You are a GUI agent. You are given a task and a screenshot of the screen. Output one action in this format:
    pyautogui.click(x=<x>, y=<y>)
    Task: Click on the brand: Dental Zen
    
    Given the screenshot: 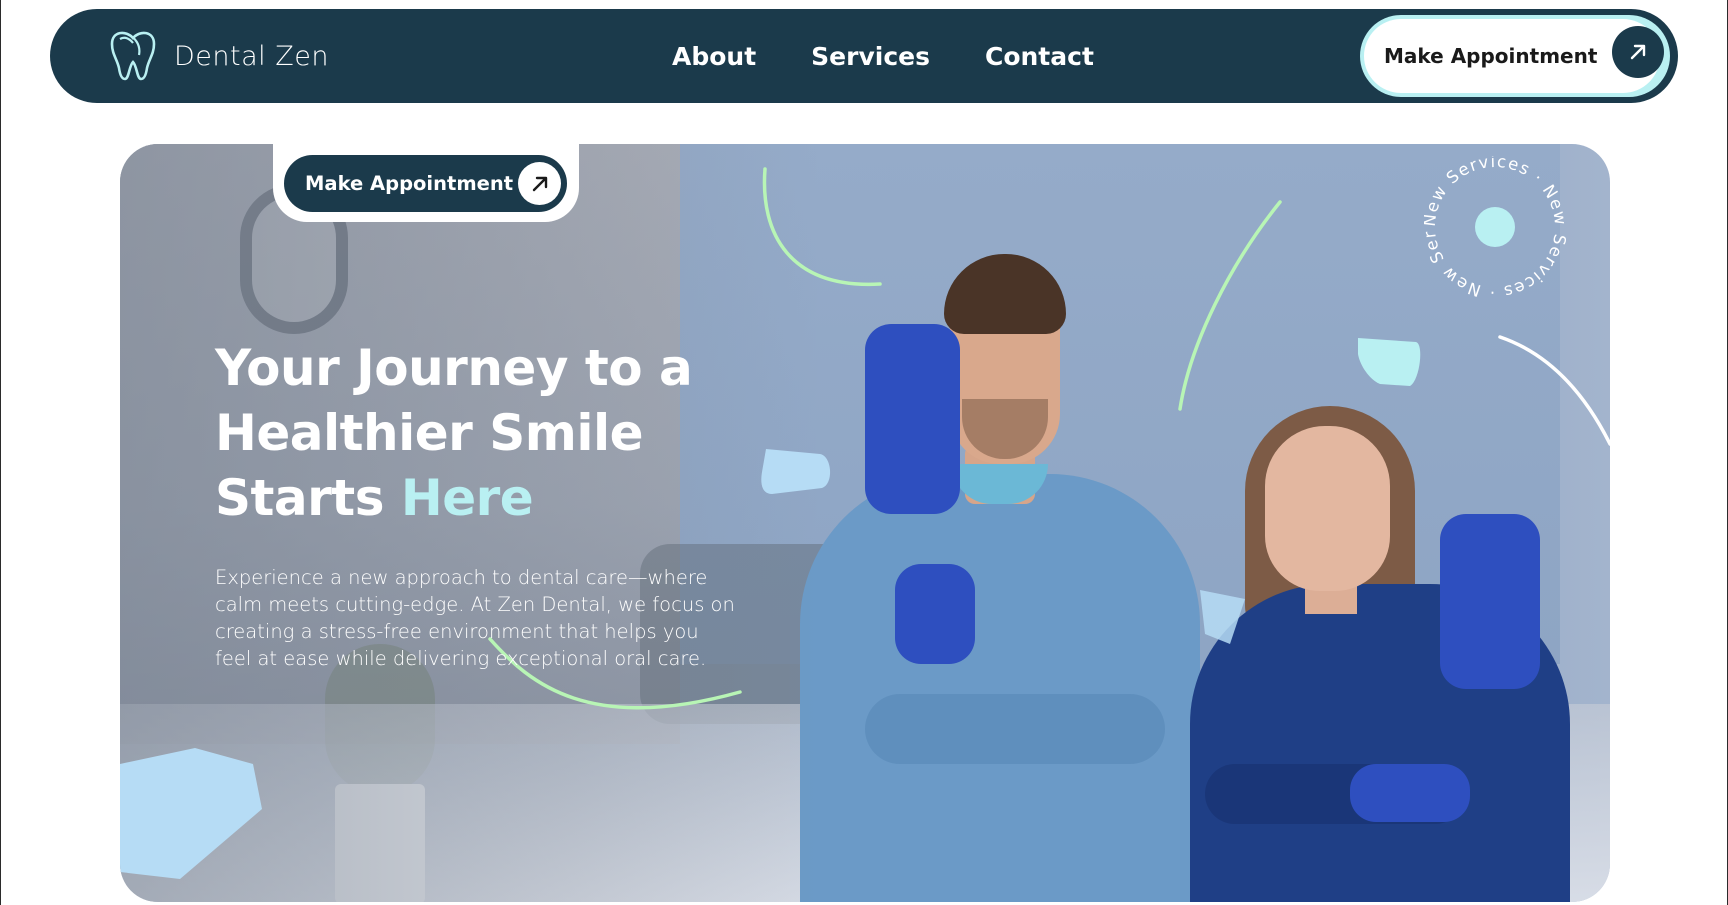 What is the action you would take?
    pyautogui.click(x=216, y=56)
    